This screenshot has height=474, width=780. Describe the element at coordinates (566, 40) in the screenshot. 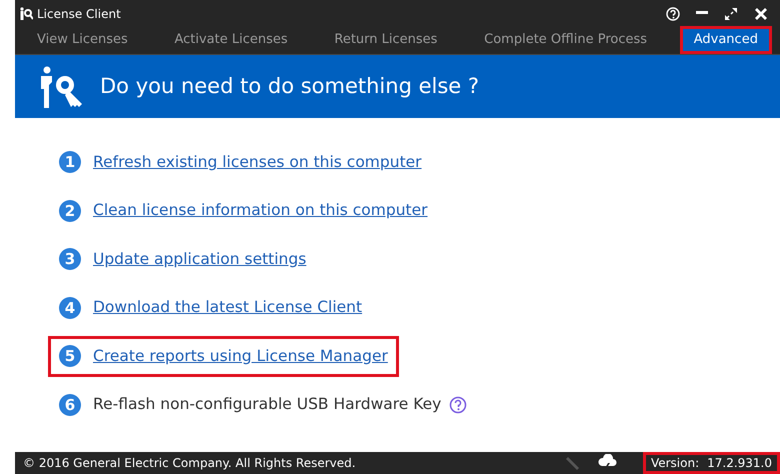

I see `tab: Complete Offline Process` at that location.